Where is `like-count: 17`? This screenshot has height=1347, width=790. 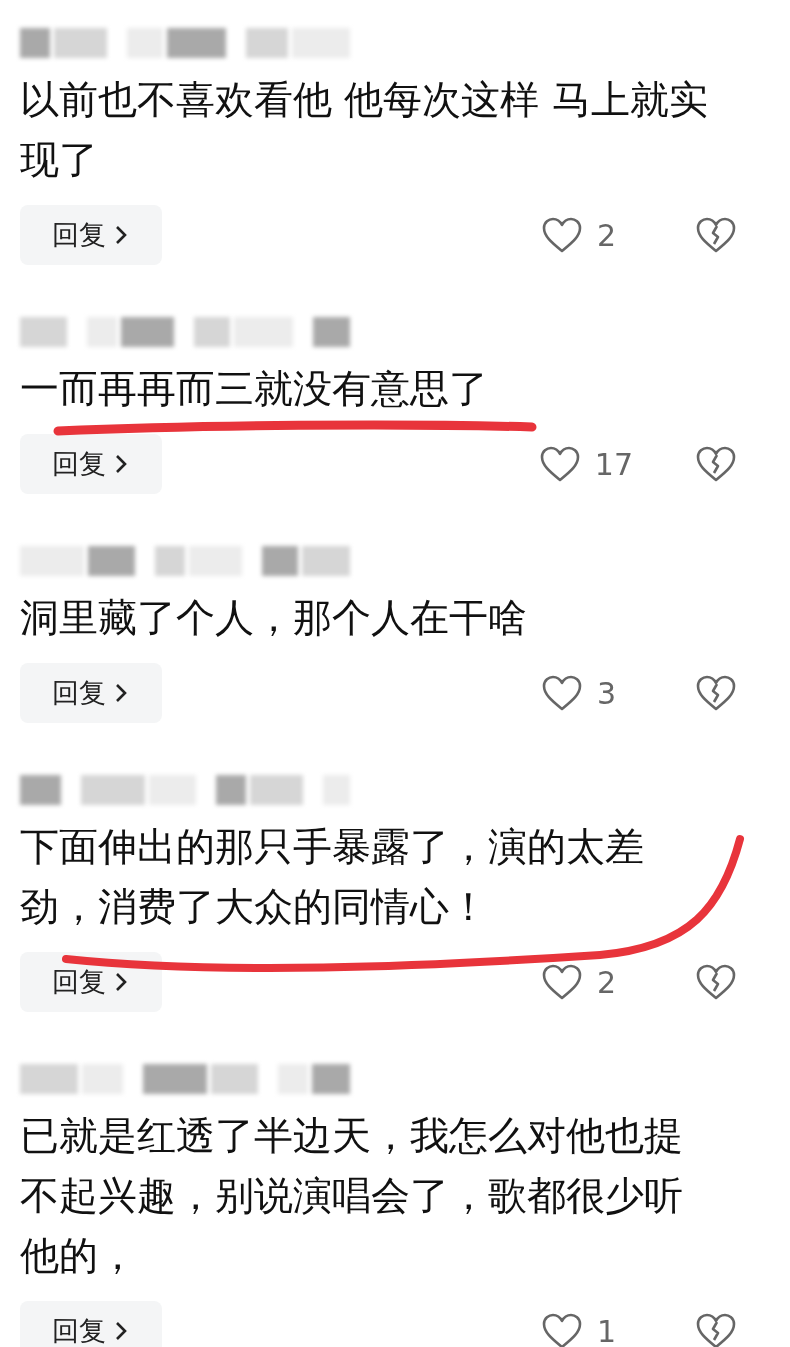
like-count: 17 is located at coordinates (613, 464).